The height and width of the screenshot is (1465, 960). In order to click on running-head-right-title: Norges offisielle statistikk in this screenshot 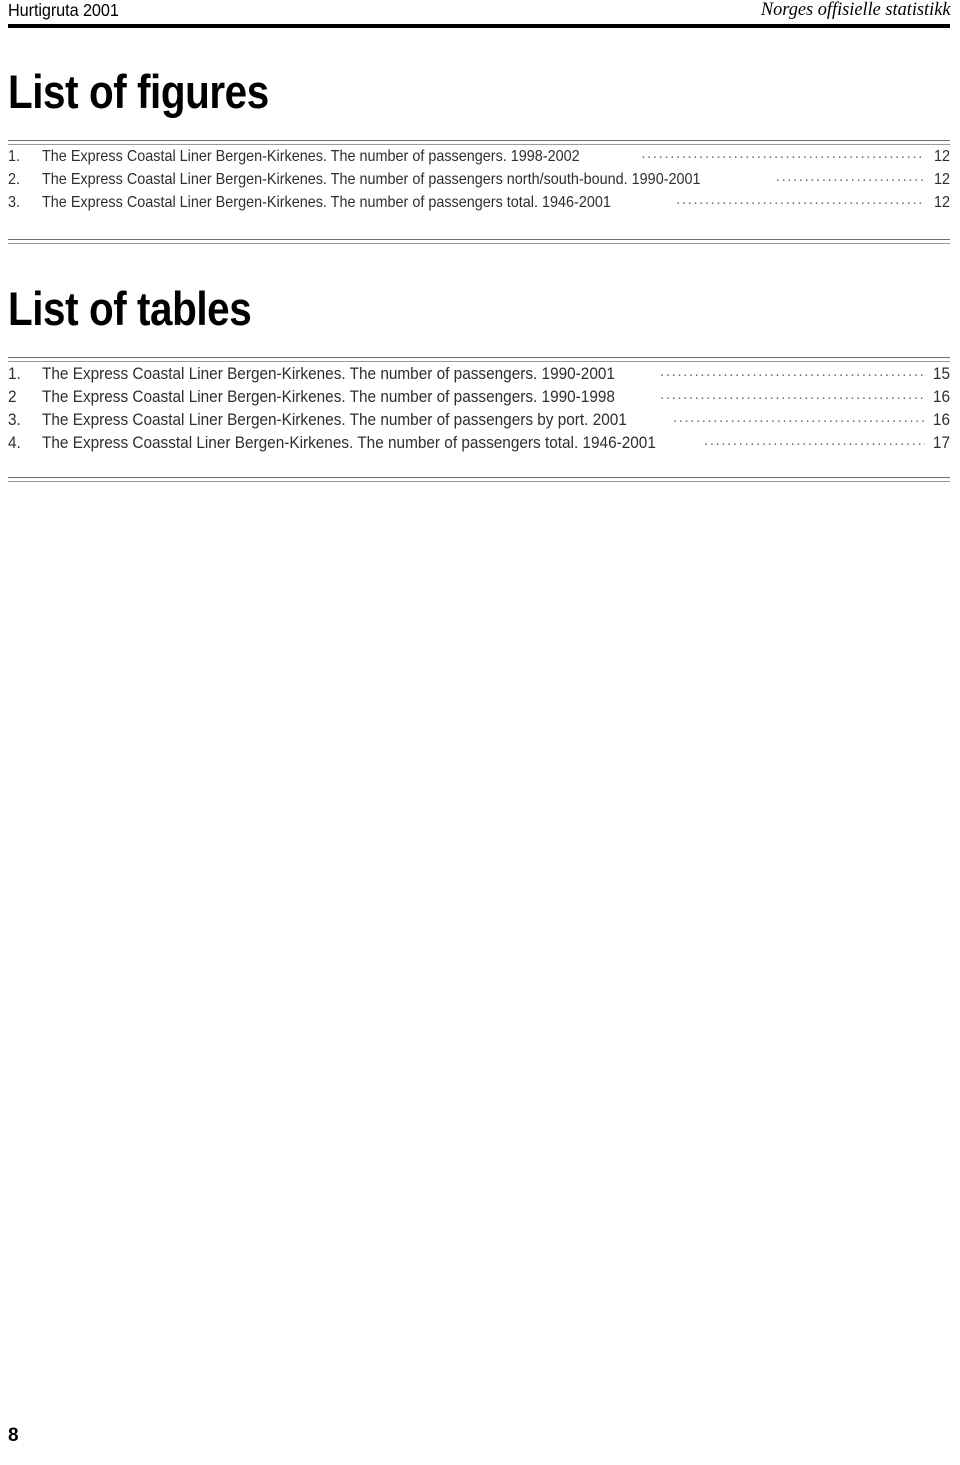, I will do `click(855, 10)`.